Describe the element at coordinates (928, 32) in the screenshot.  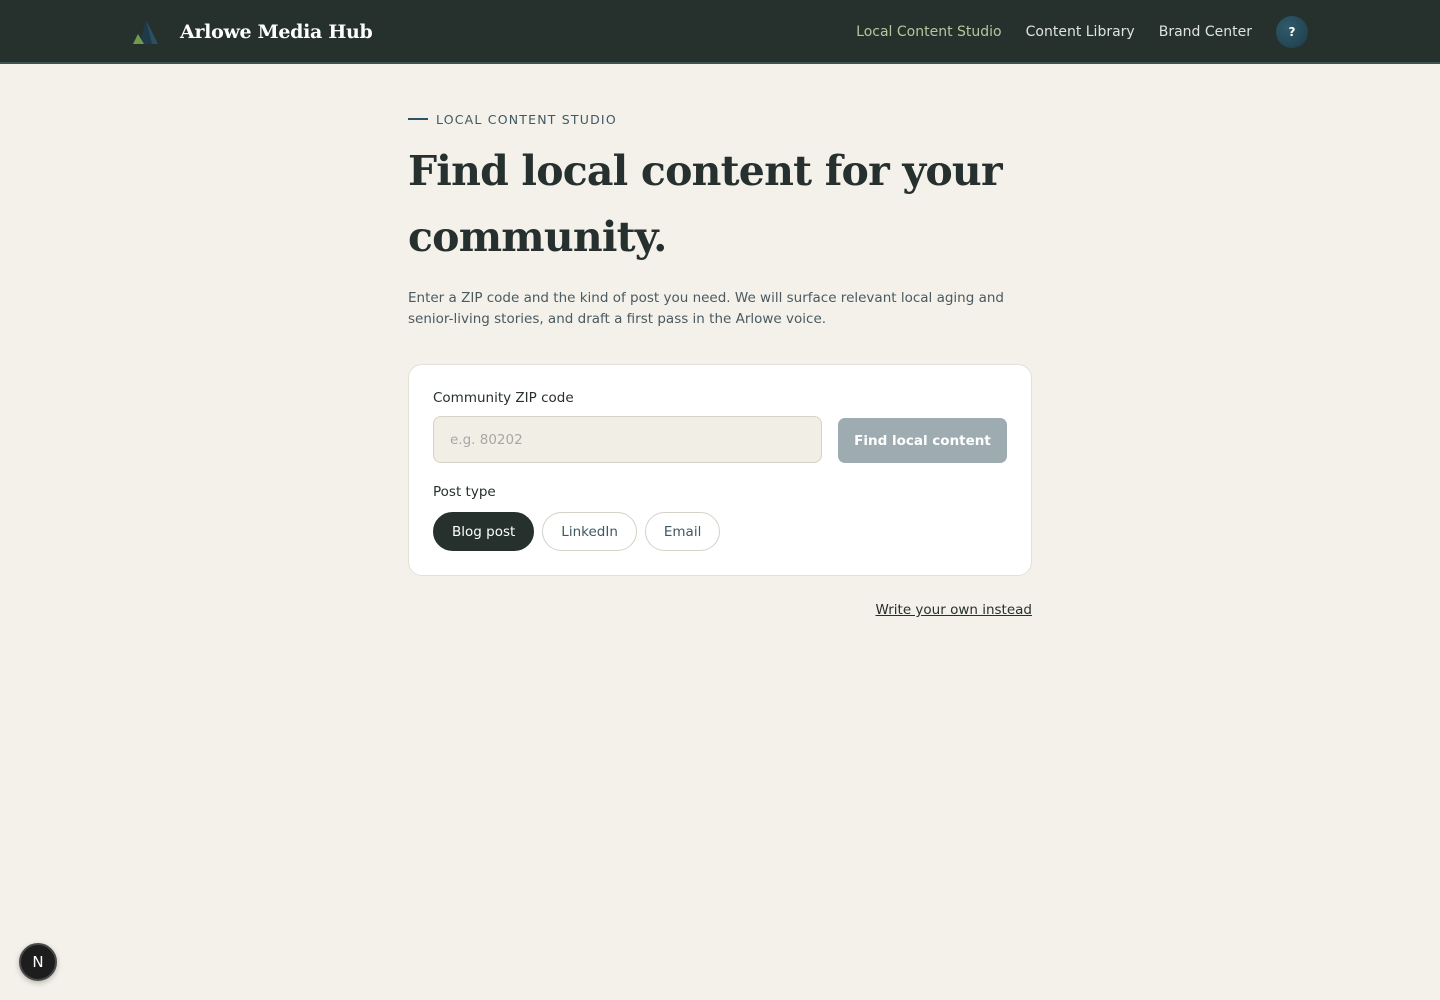
I see `nav-local-content-studio: Local Content Studio` at that location.